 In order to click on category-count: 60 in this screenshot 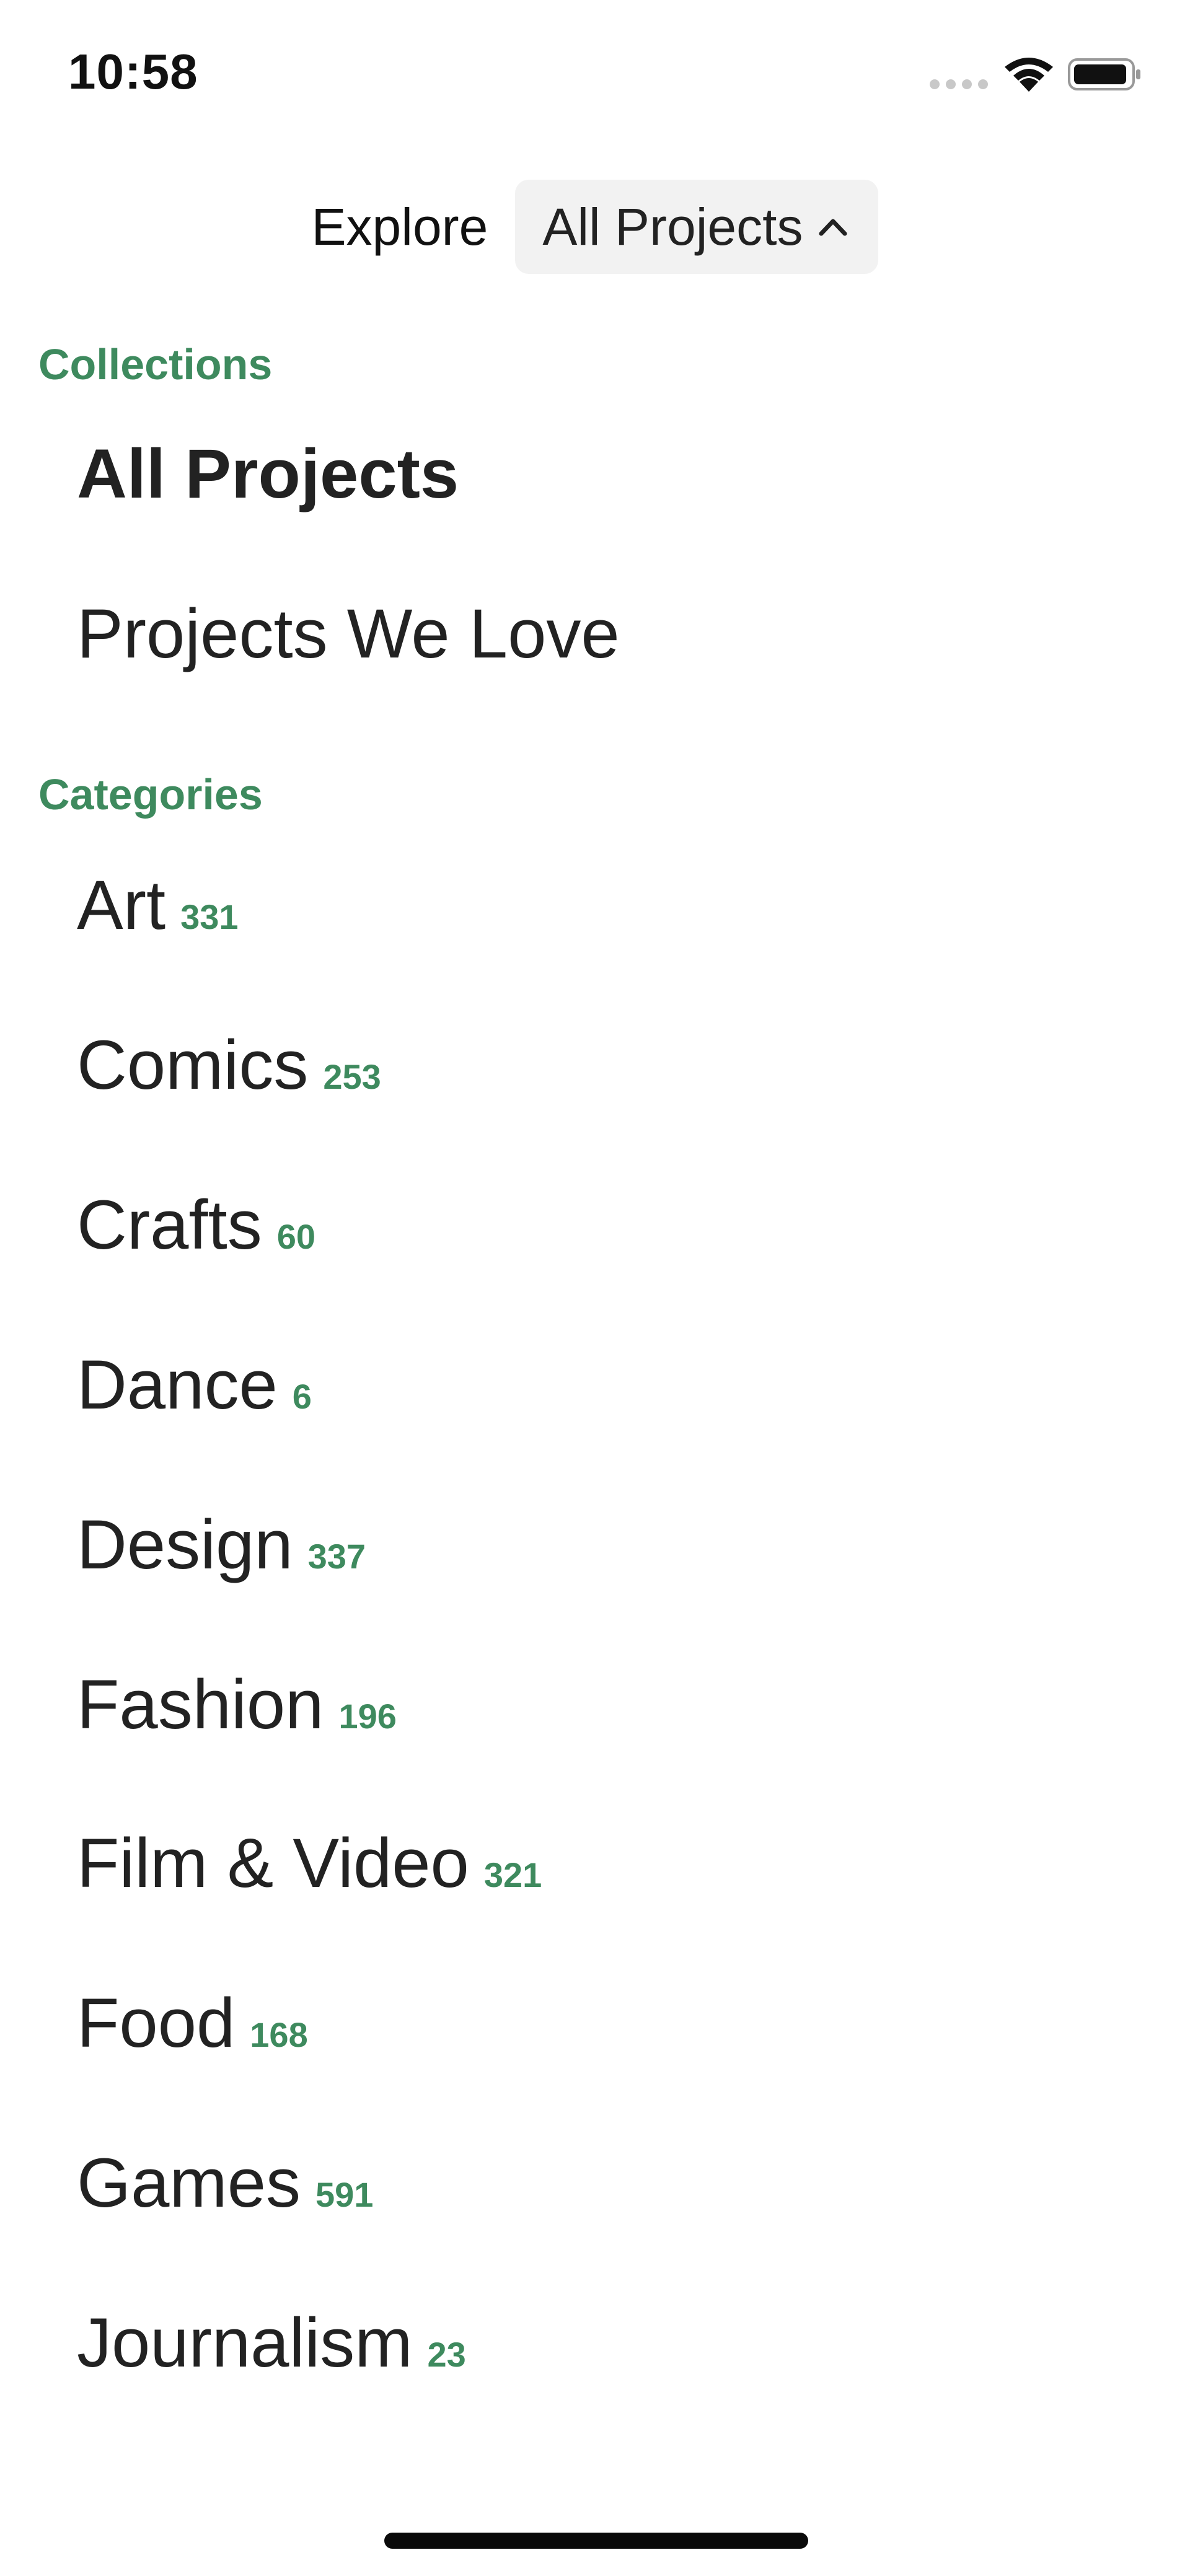, I will do `click(295, 1236)`.